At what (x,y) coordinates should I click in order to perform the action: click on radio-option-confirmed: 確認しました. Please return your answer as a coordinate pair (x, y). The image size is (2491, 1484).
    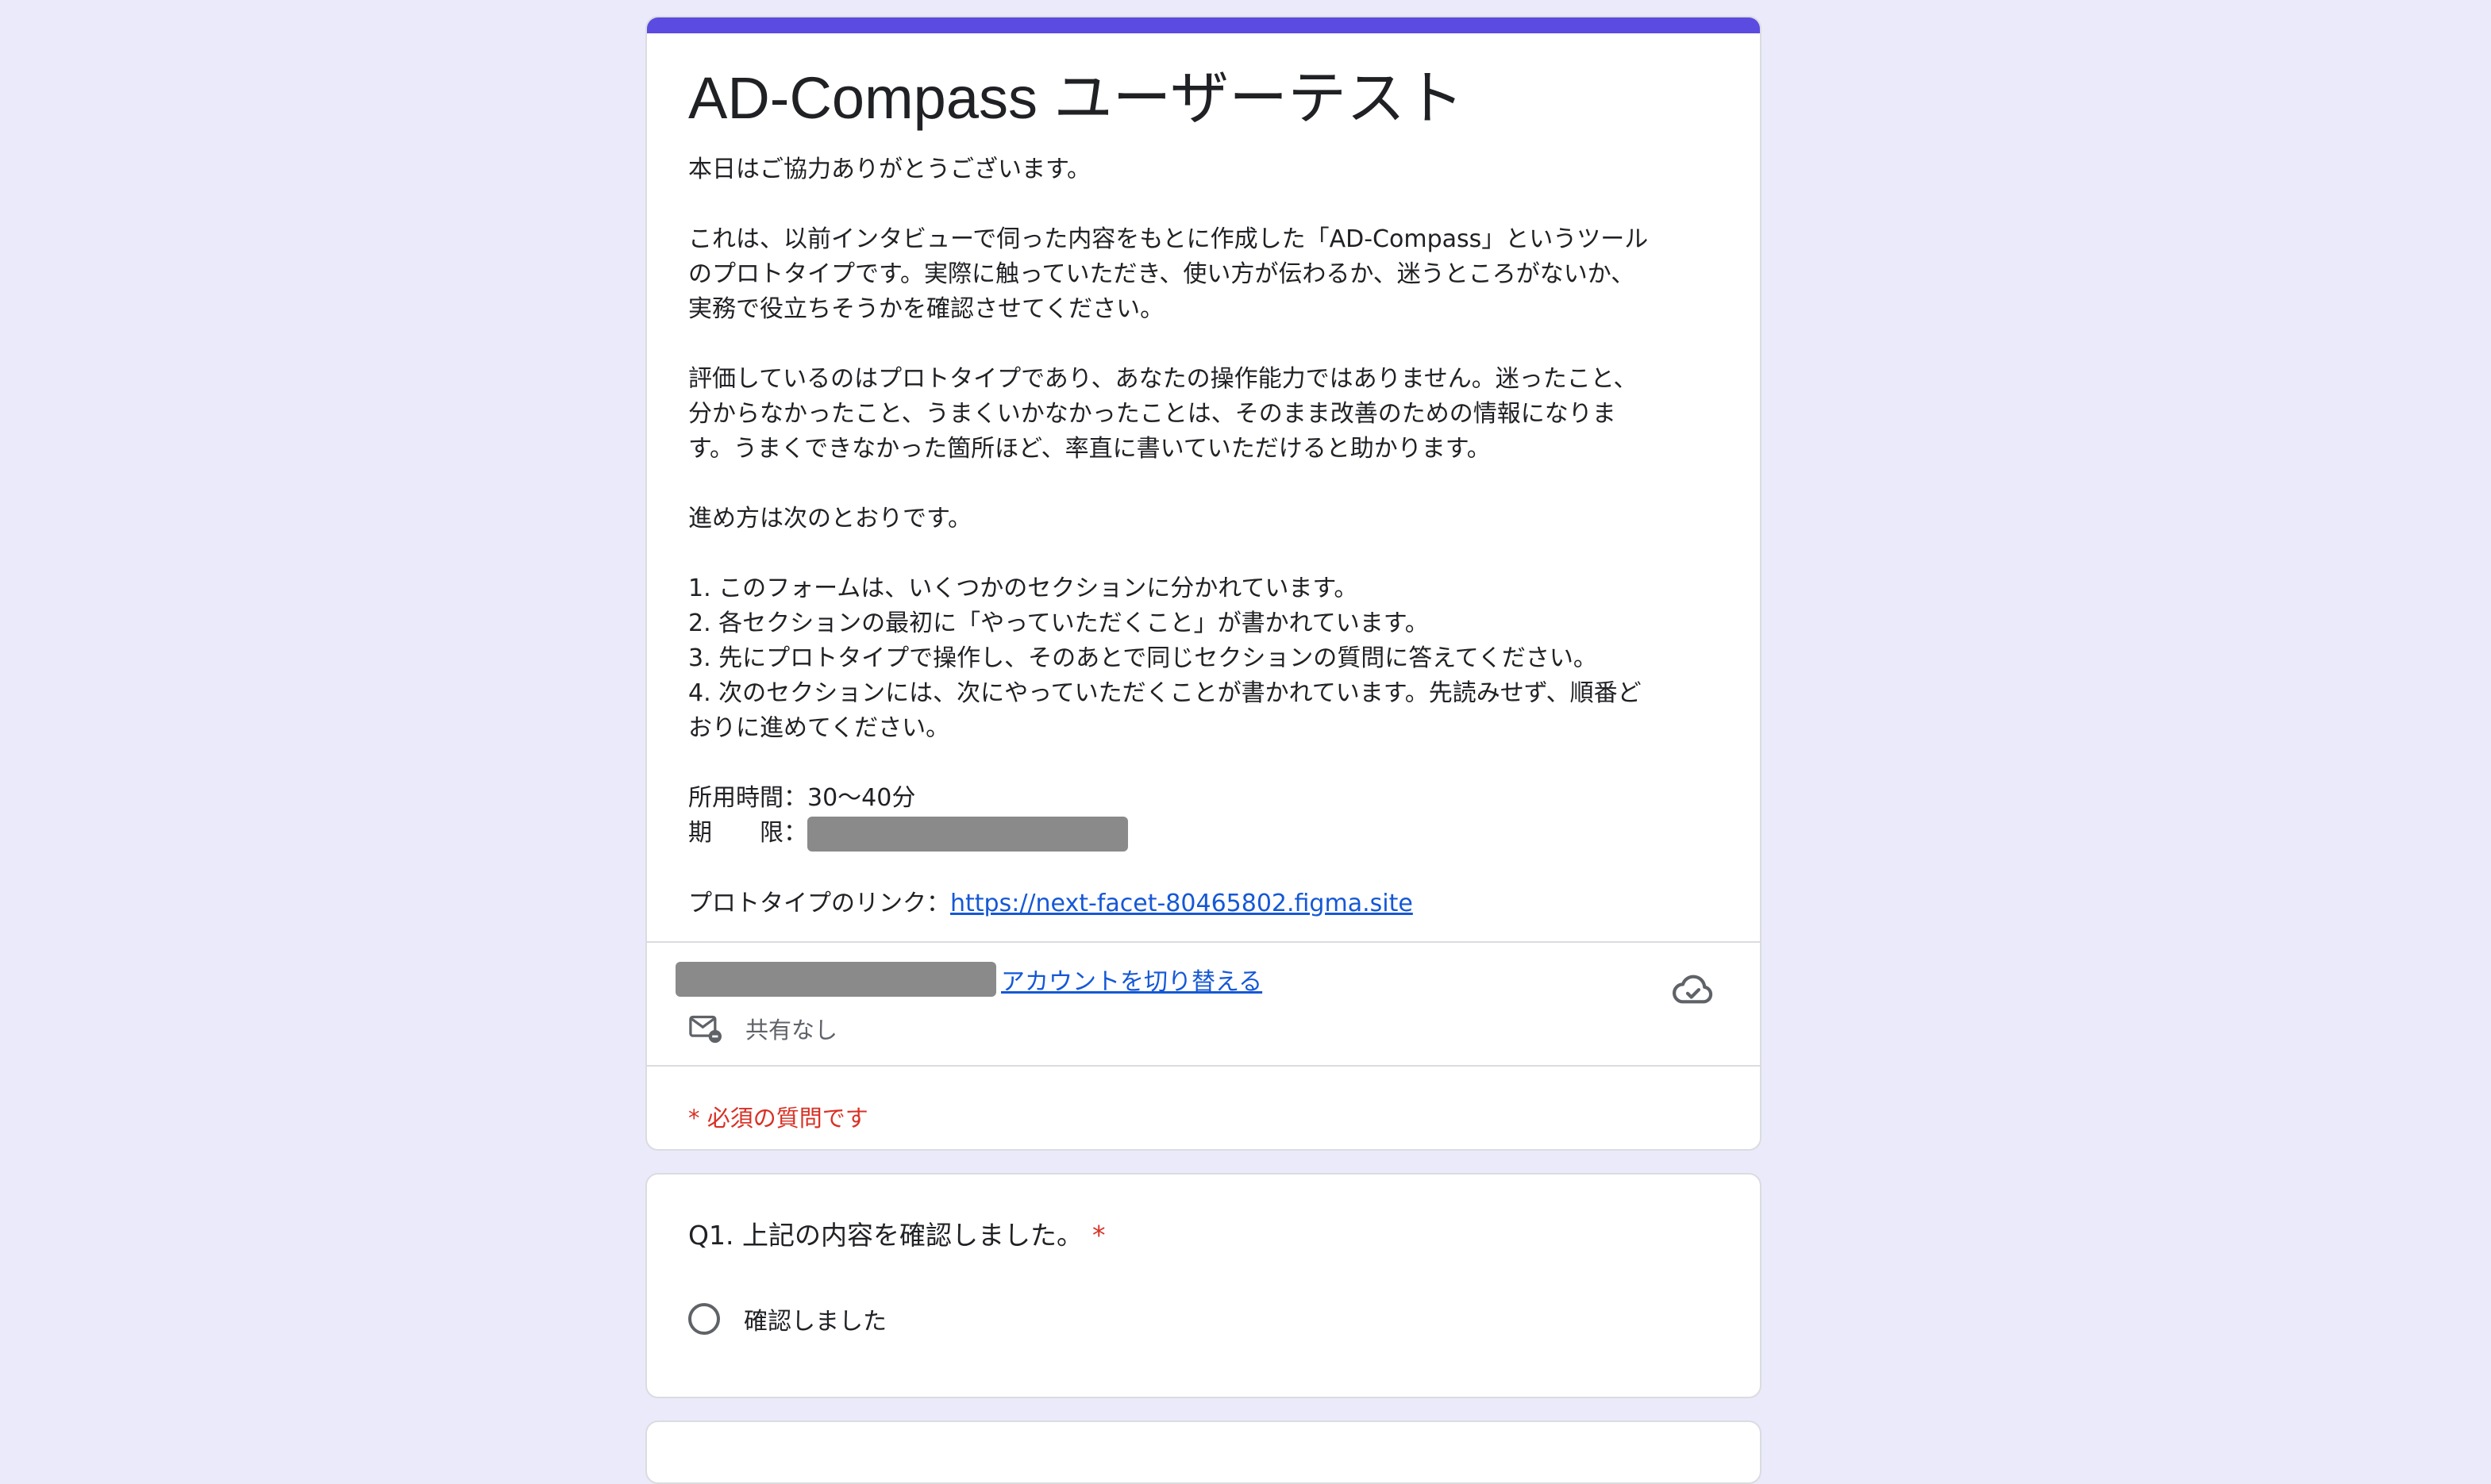
    Looking at the image, I should click on (787, 1318).